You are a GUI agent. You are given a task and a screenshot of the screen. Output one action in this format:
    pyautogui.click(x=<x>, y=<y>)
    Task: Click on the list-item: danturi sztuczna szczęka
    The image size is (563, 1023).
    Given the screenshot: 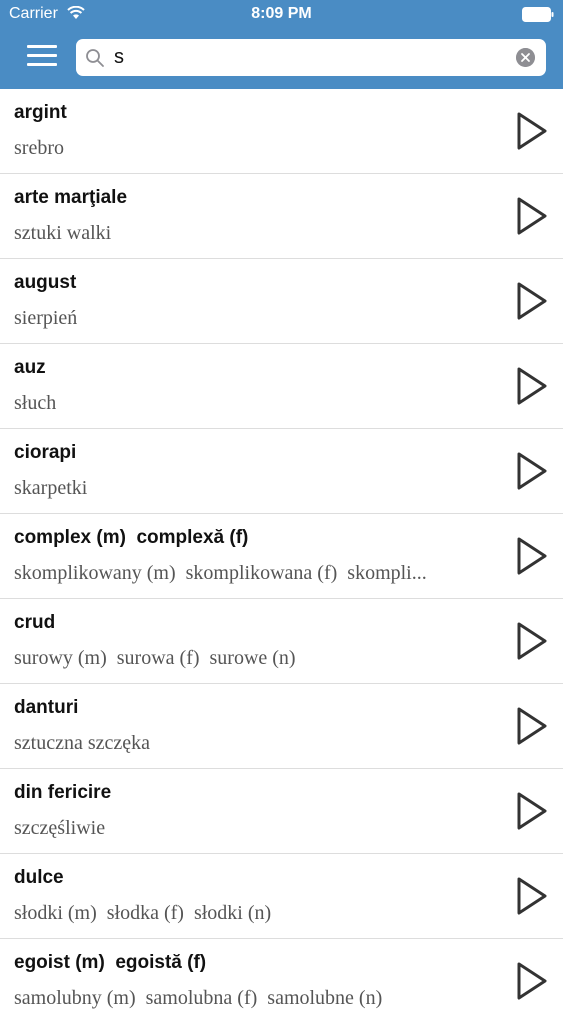 What is the action you would take?
    pyautogui.click(x=281, y=726)
    